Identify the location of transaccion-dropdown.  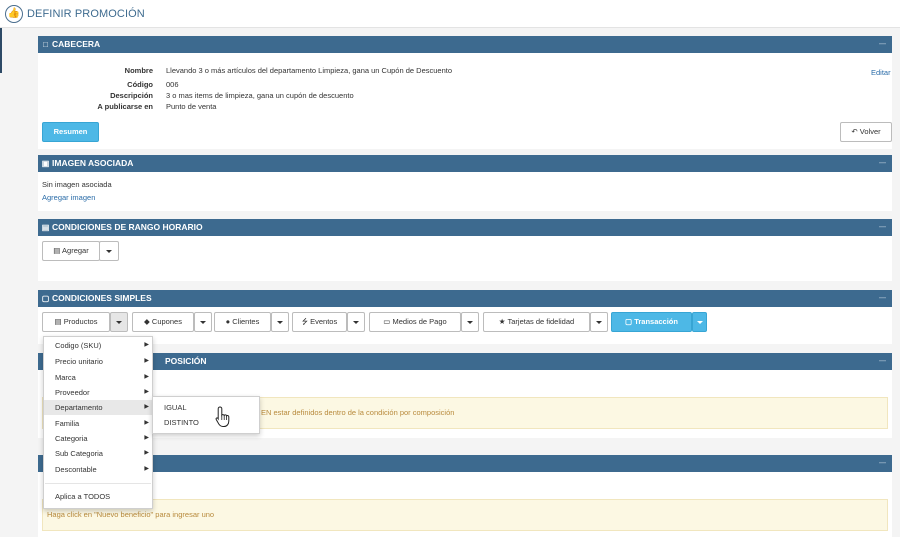
(699, 322).